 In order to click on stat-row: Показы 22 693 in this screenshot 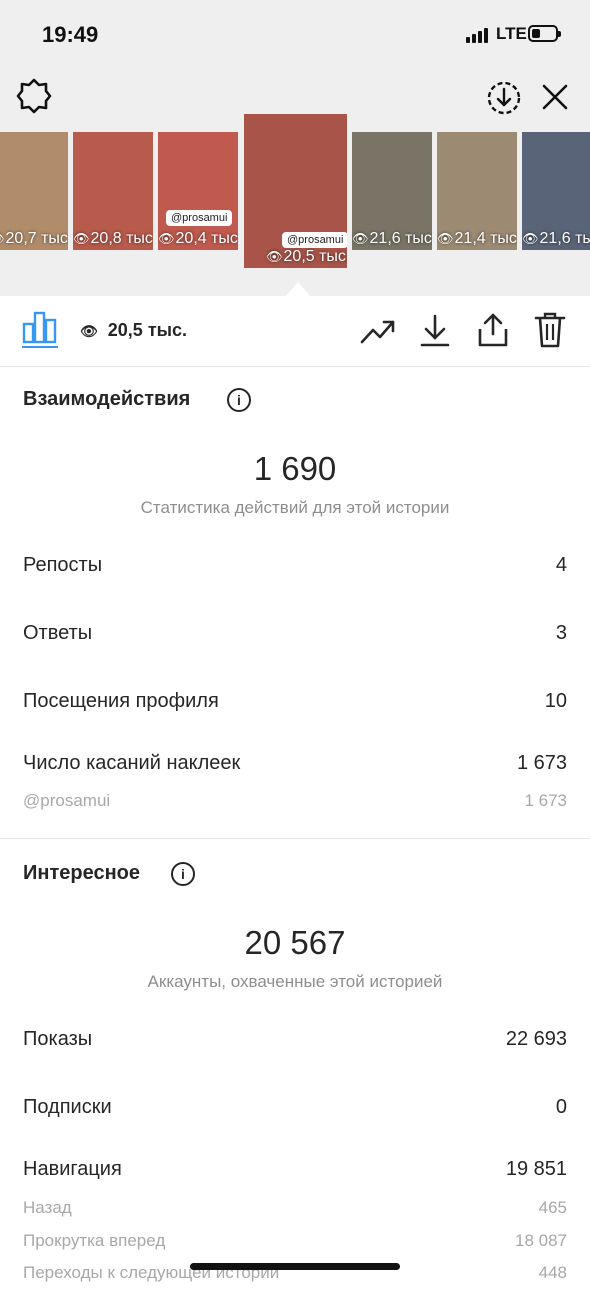, I will do `click(295, 1039)`.